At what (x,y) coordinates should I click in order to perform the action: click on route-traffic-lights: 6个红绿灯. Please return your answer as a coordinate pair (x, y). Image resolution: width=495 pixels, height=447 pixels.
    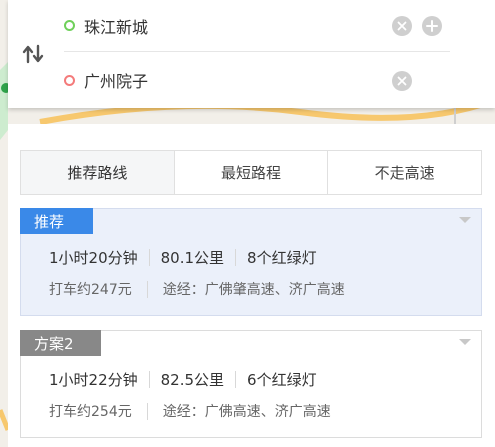
    Looking at the image, I should click on (282, 380).